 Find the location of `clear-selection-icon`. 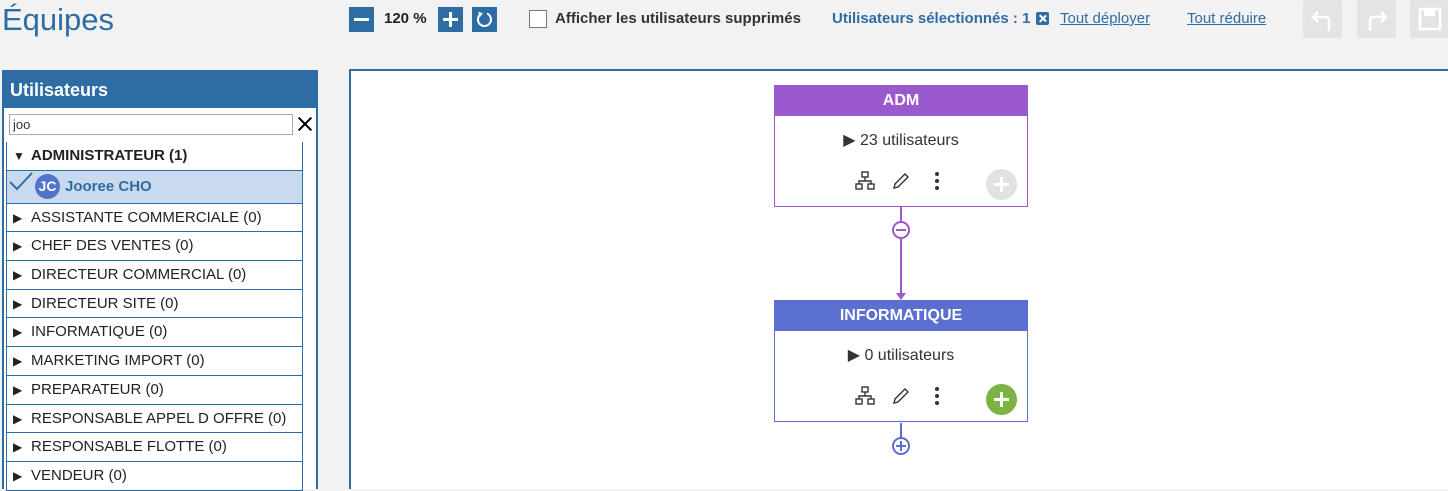

clear-selection-icon is located at coordinates (1042, 18).